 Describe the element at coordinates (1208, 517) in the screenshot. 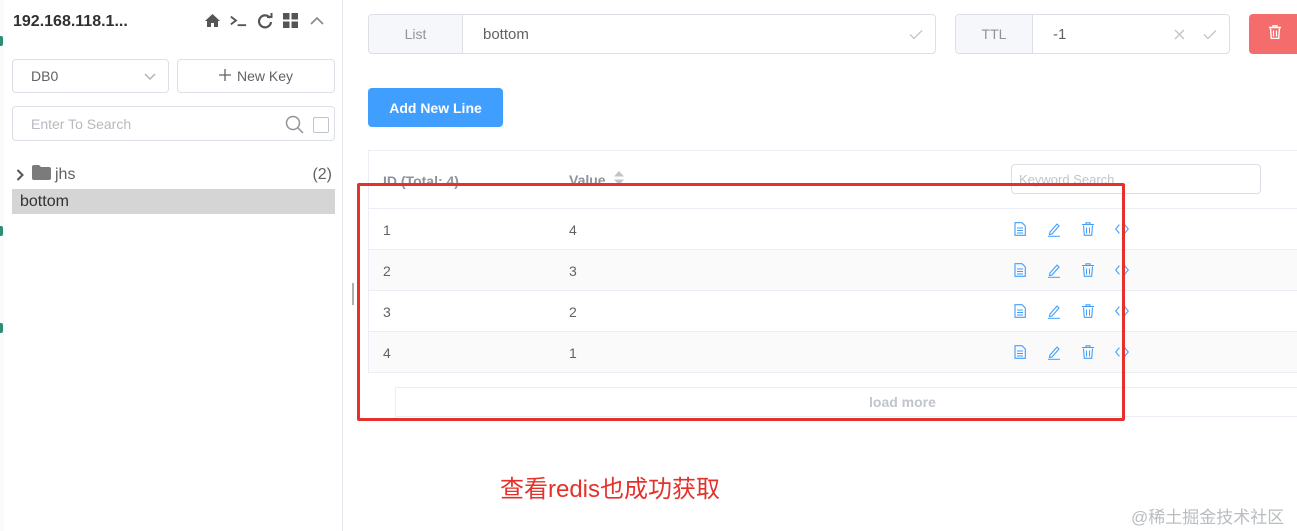

I see `watermark: @稀土掘金技术社区` at that location.